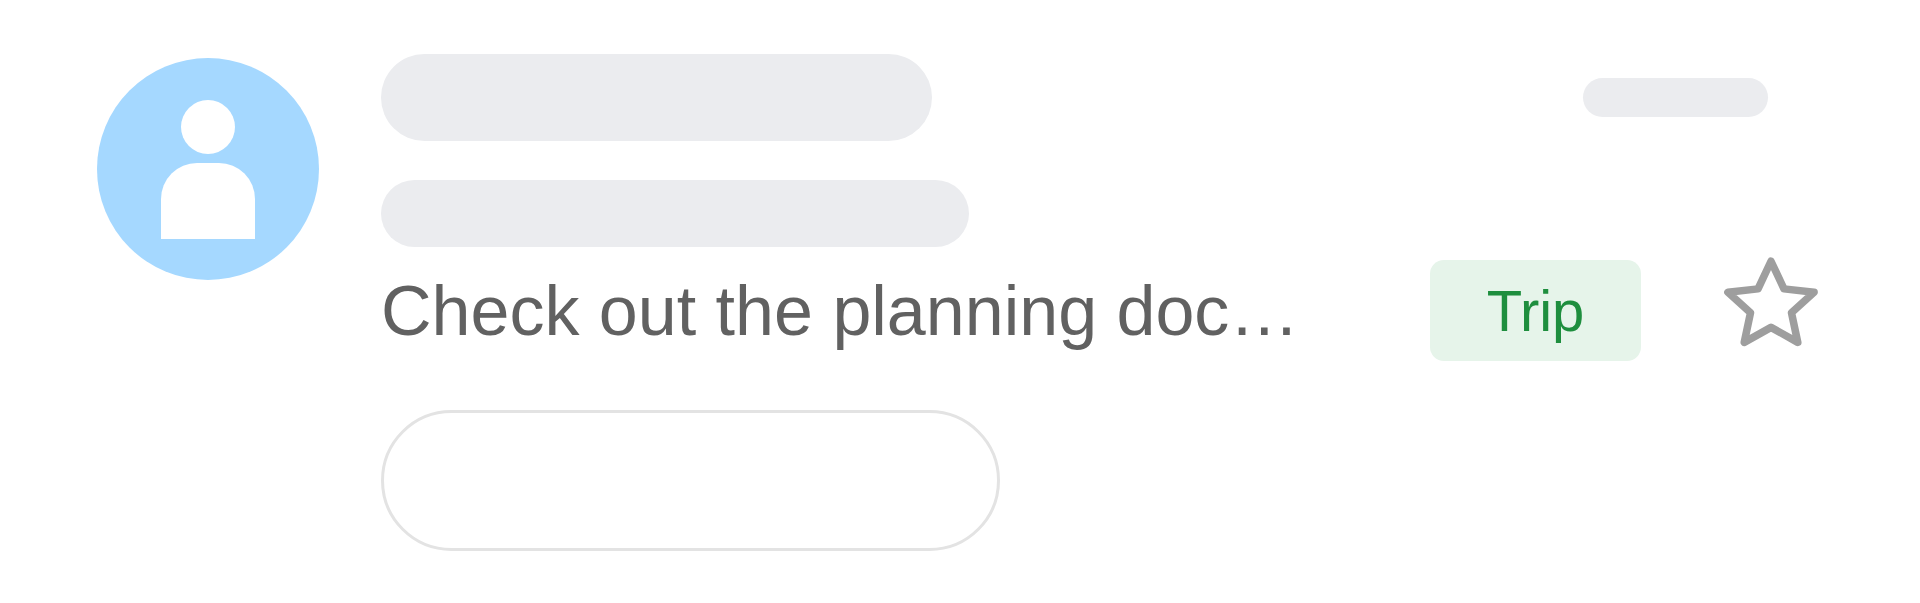 The width and height of the screenshot is (1920, 603). What do you see at coordinates (208, 169) in the screenshot?
I see `person-icon` at bounding box center [208, 169].